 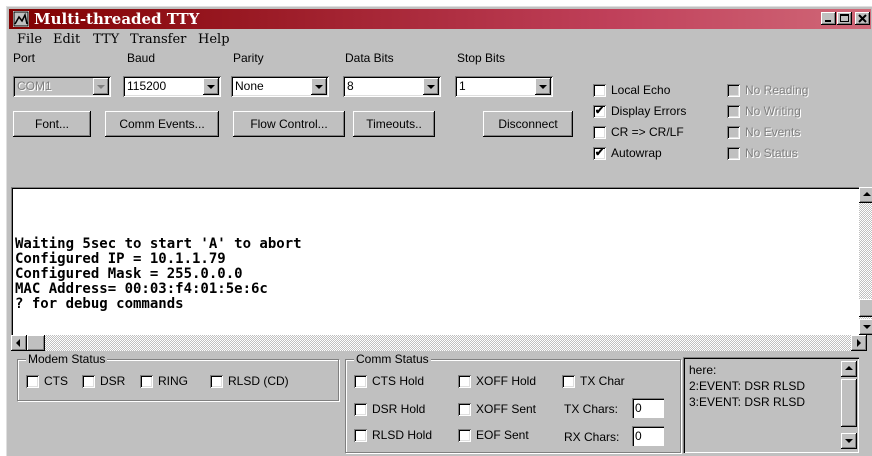 What do you see at coordinates (369, 58) in the screenshot?
I see `data-bits-label: Data Bits` at bounding box center [369, 58].